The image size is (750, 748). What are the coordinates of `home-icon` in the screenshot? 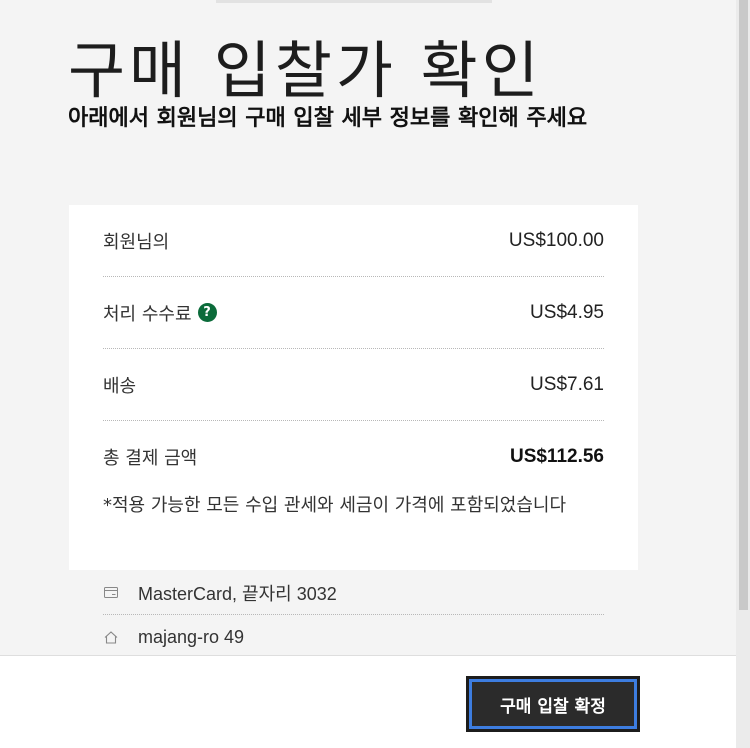 It's located at (111, 637).